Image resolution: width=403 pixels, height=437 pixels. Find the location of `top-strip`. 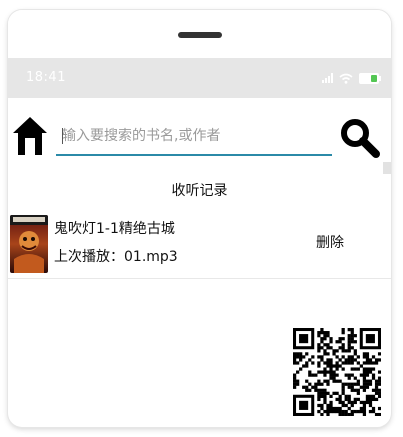

top-strip is located at coordinates (199, 34).